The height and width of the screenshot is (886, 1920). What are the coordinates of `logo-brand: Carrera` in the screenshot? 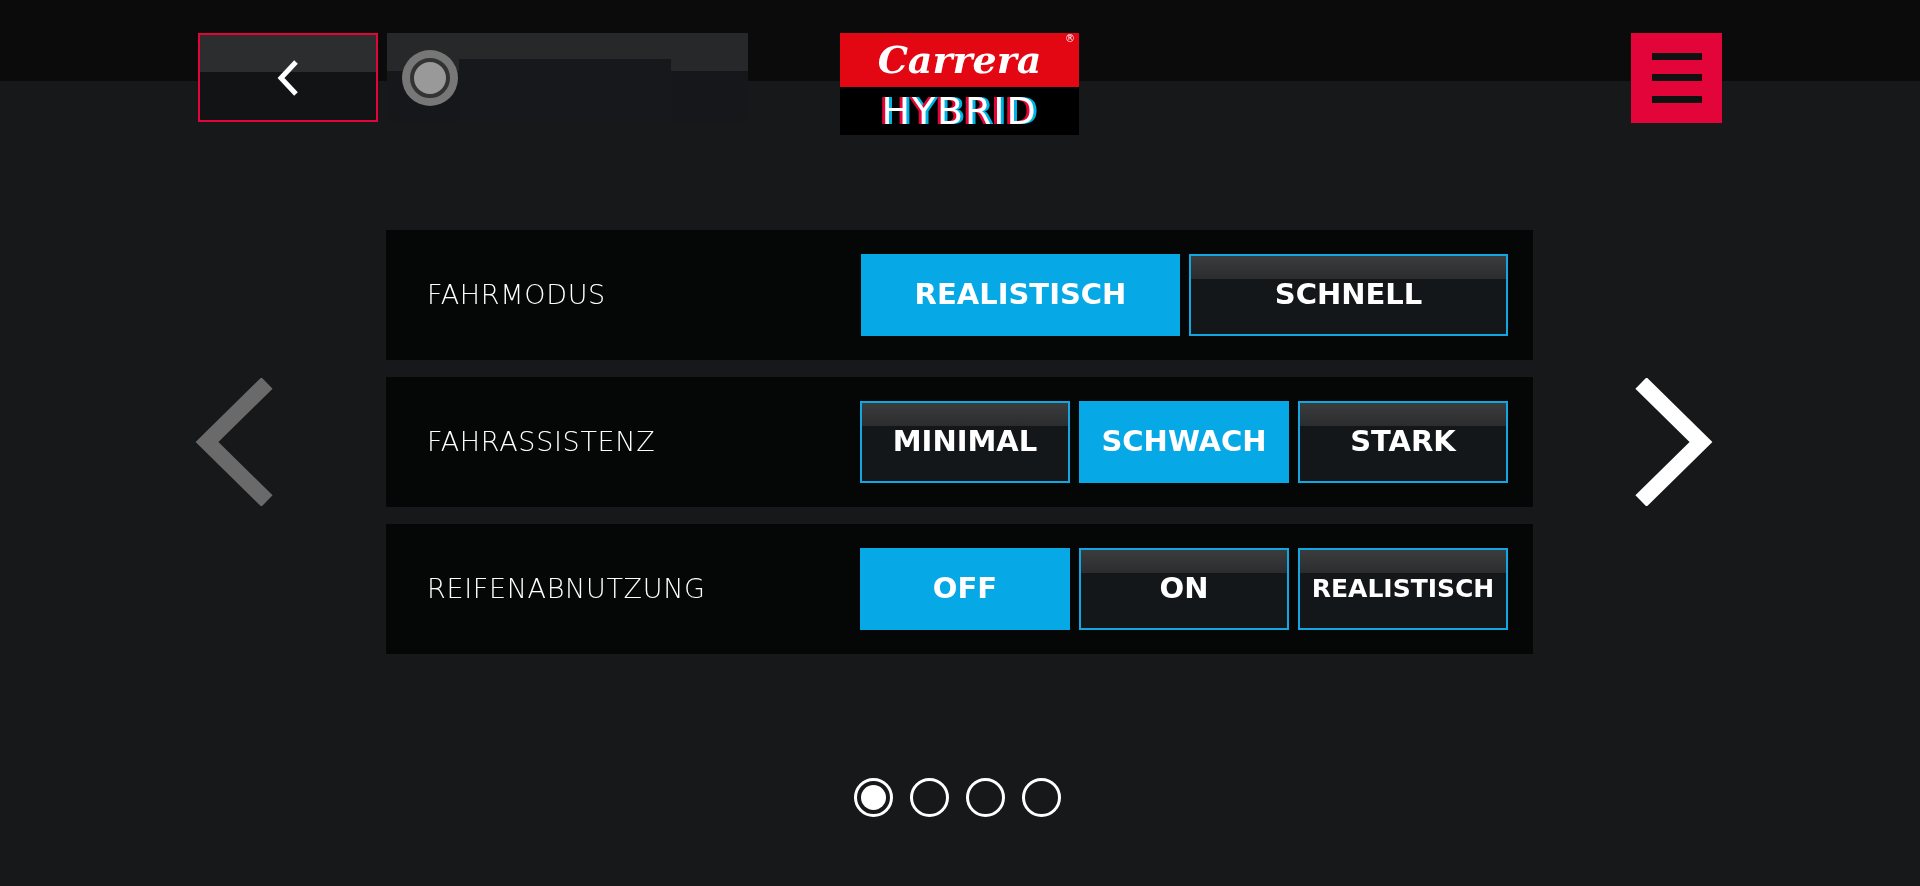 It's located at (959, 60).